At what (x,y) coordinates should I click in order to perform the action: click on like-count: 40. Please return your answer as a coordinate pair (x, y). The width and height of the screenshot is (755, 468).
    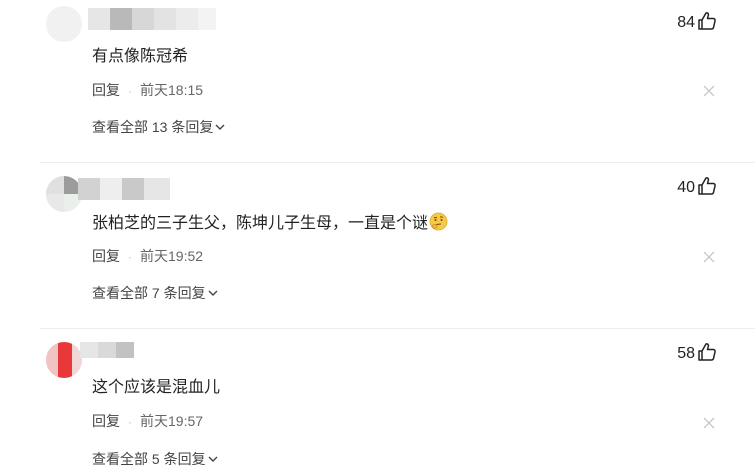
    Looking at the image, I should click on (686, 187).